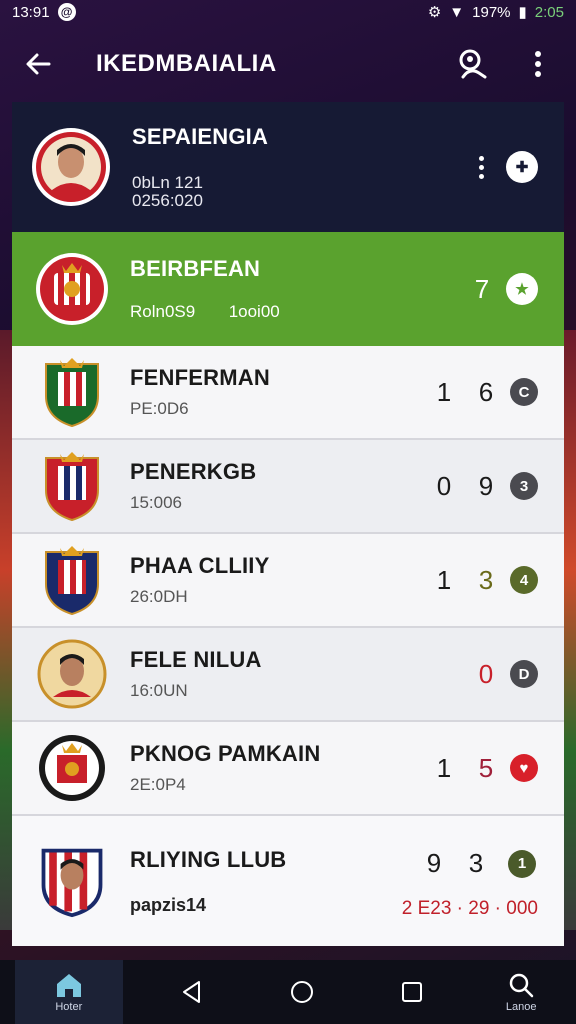  Describe the element at coordinates (486, 767) in the screenshot. I see `score-away: 5` at that location.